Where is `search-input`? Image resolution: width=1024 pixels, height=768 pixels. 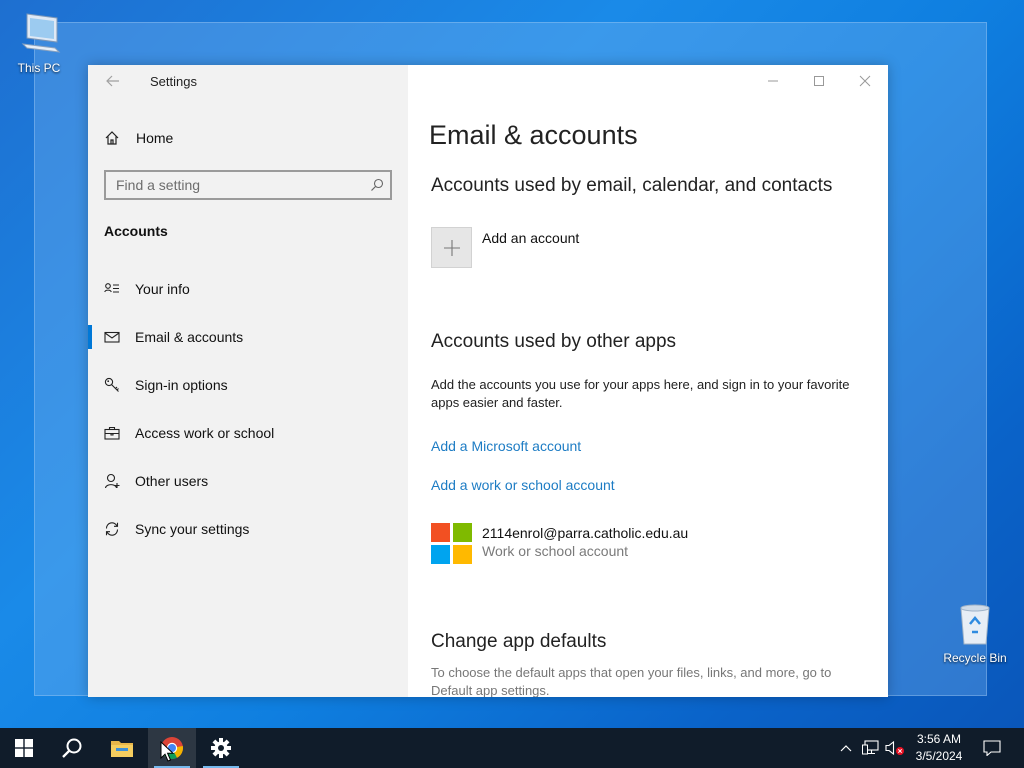
search-input is located at coordinates (235, 185).